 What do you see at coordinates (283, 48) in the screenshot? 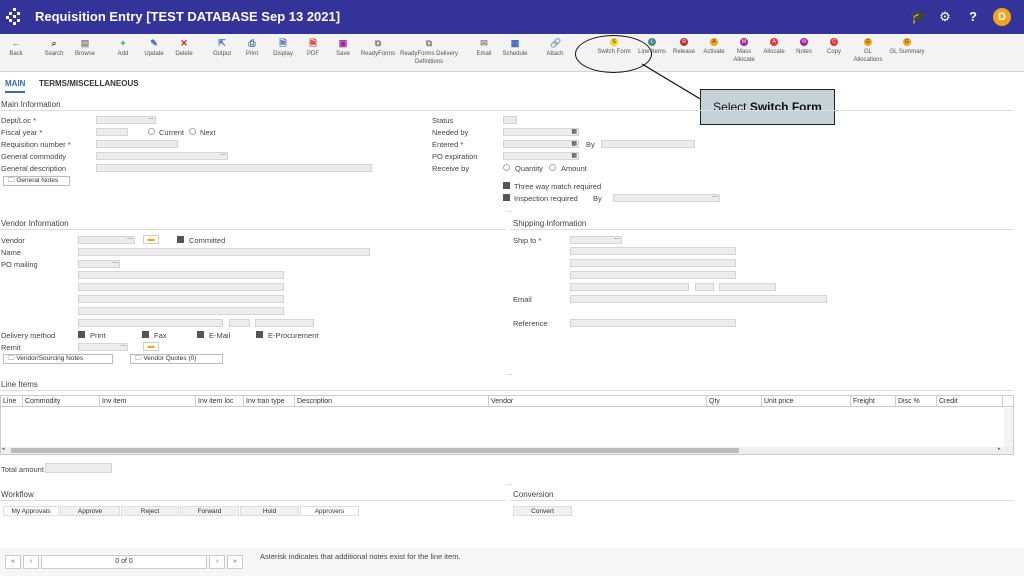
I see `display-button: 🗎 Display` at bounding box center [283, 48].